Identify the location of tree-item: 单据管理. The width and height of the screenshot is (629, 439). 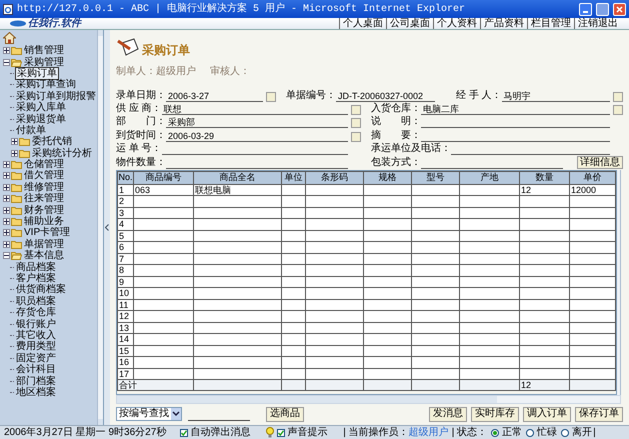
(44, 244).